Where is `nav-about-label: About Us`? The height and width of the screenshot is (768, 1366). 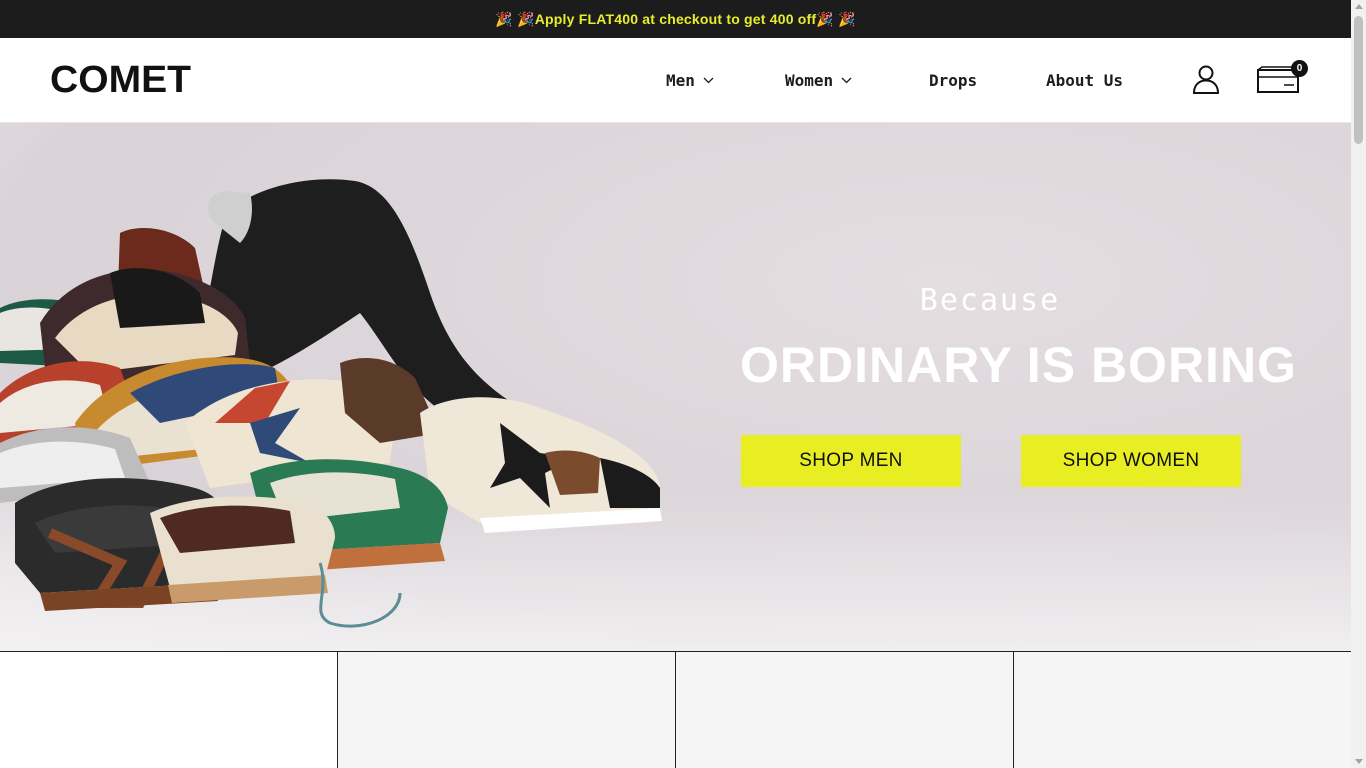
nav-about-label: About Us is located at coordinates (1085, 80).